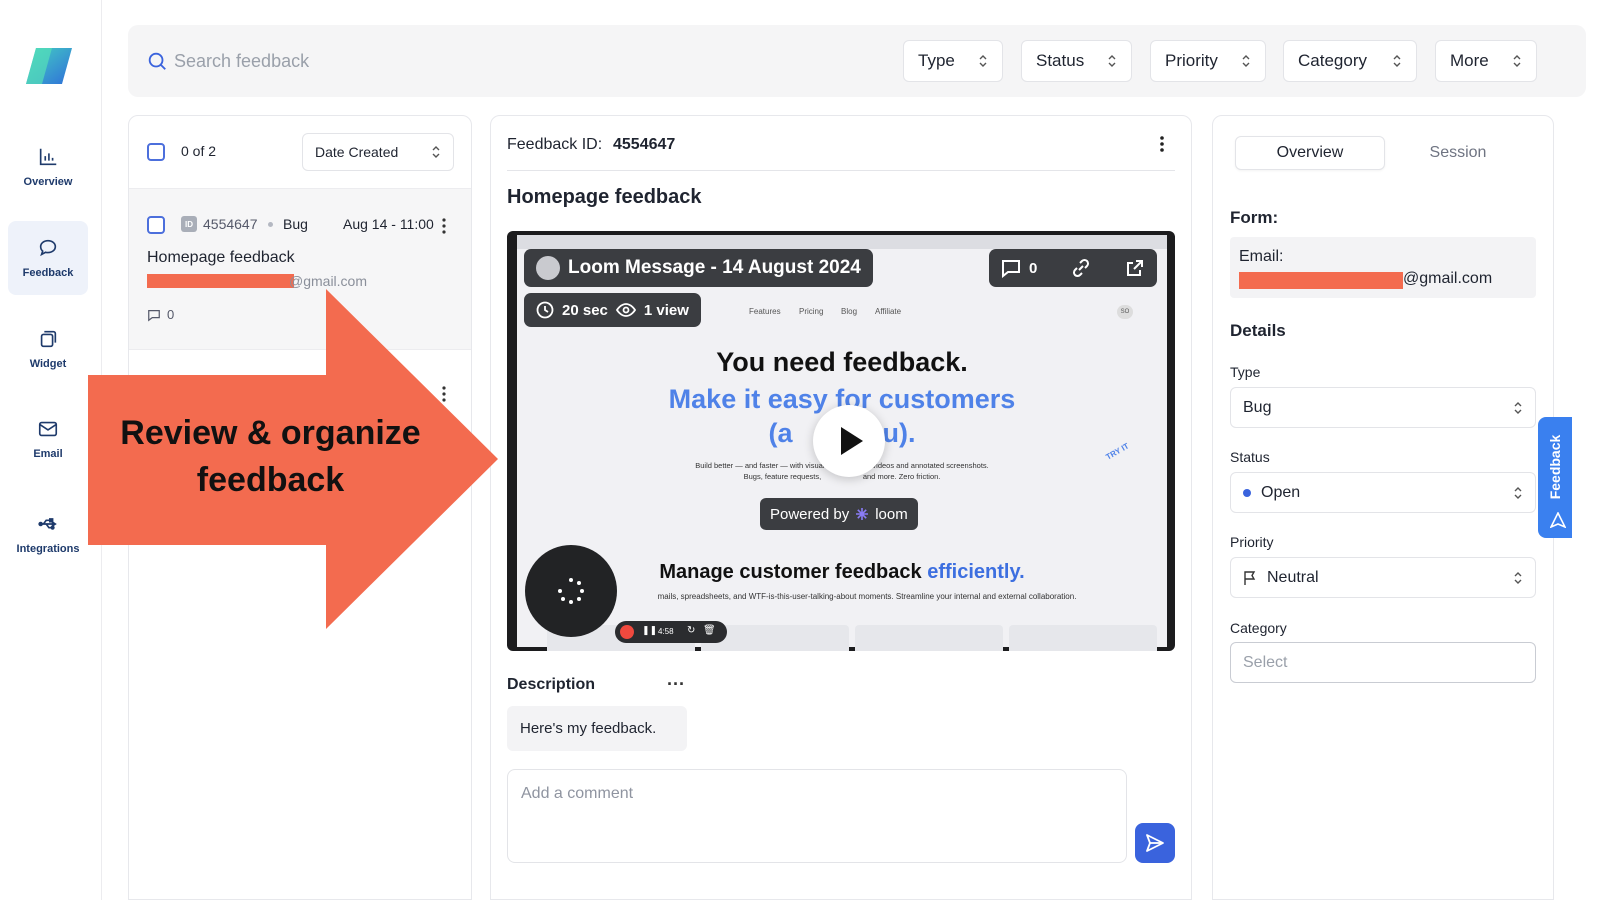 The height and width of the screenshot is (900, 1600). What do you see at coordinates (1469, 60) in the screenshot?
I see `filter-label: More` at bounding box center [1469, 60].